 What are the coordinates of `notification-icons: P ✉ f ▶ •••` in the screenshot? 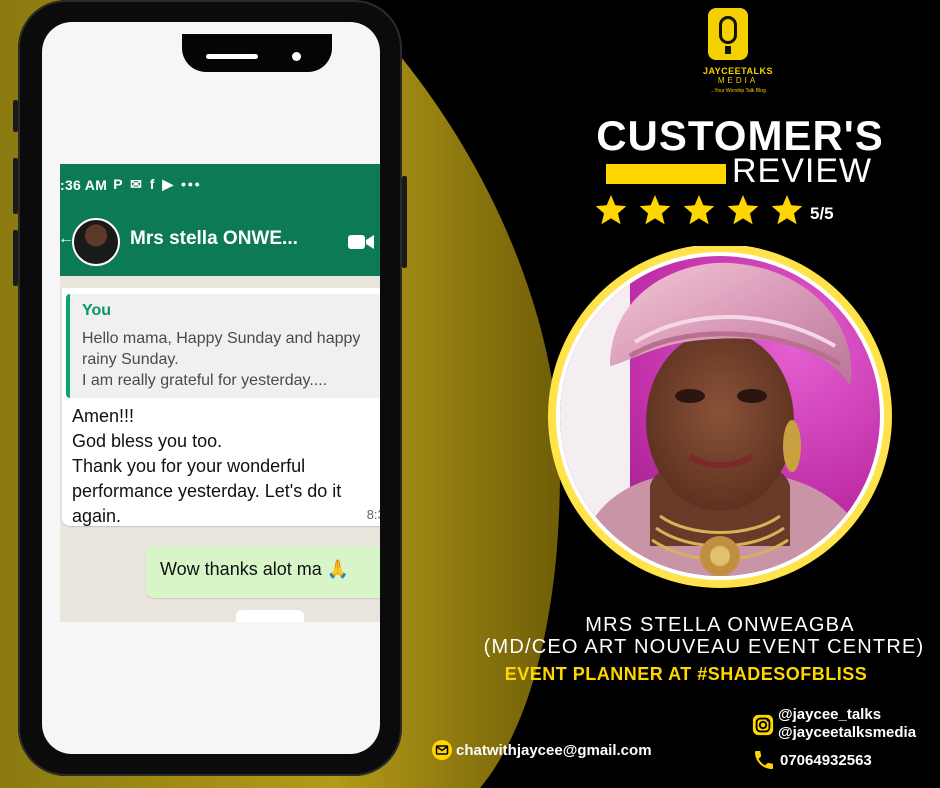 It's located at (157, 184).